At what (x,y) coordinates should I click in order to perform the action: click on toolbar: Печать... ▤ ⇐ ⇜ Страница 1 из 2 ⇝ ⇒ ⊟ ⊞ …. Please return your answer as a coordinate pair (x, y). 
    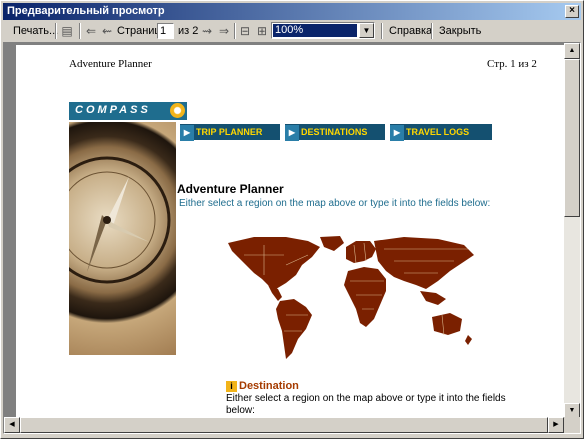
    Looking at the image, I should click on (292, 31).